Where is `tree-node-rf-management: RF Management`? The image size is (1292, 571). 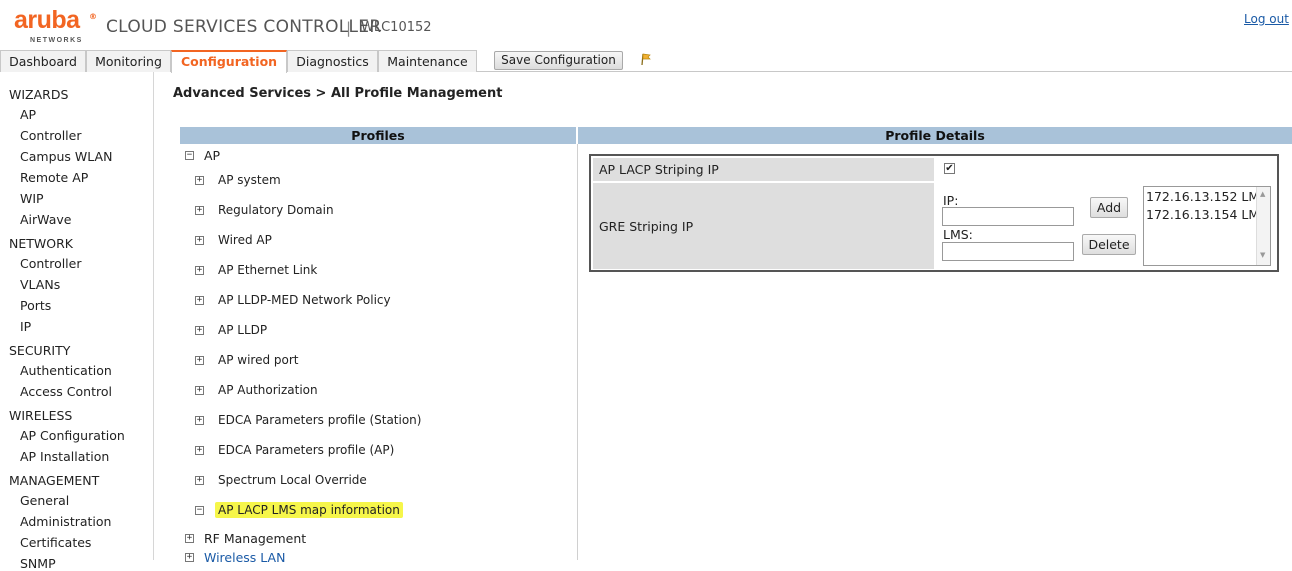 tree-node-rf-management: RF Management is located at coordinates (255, 538).